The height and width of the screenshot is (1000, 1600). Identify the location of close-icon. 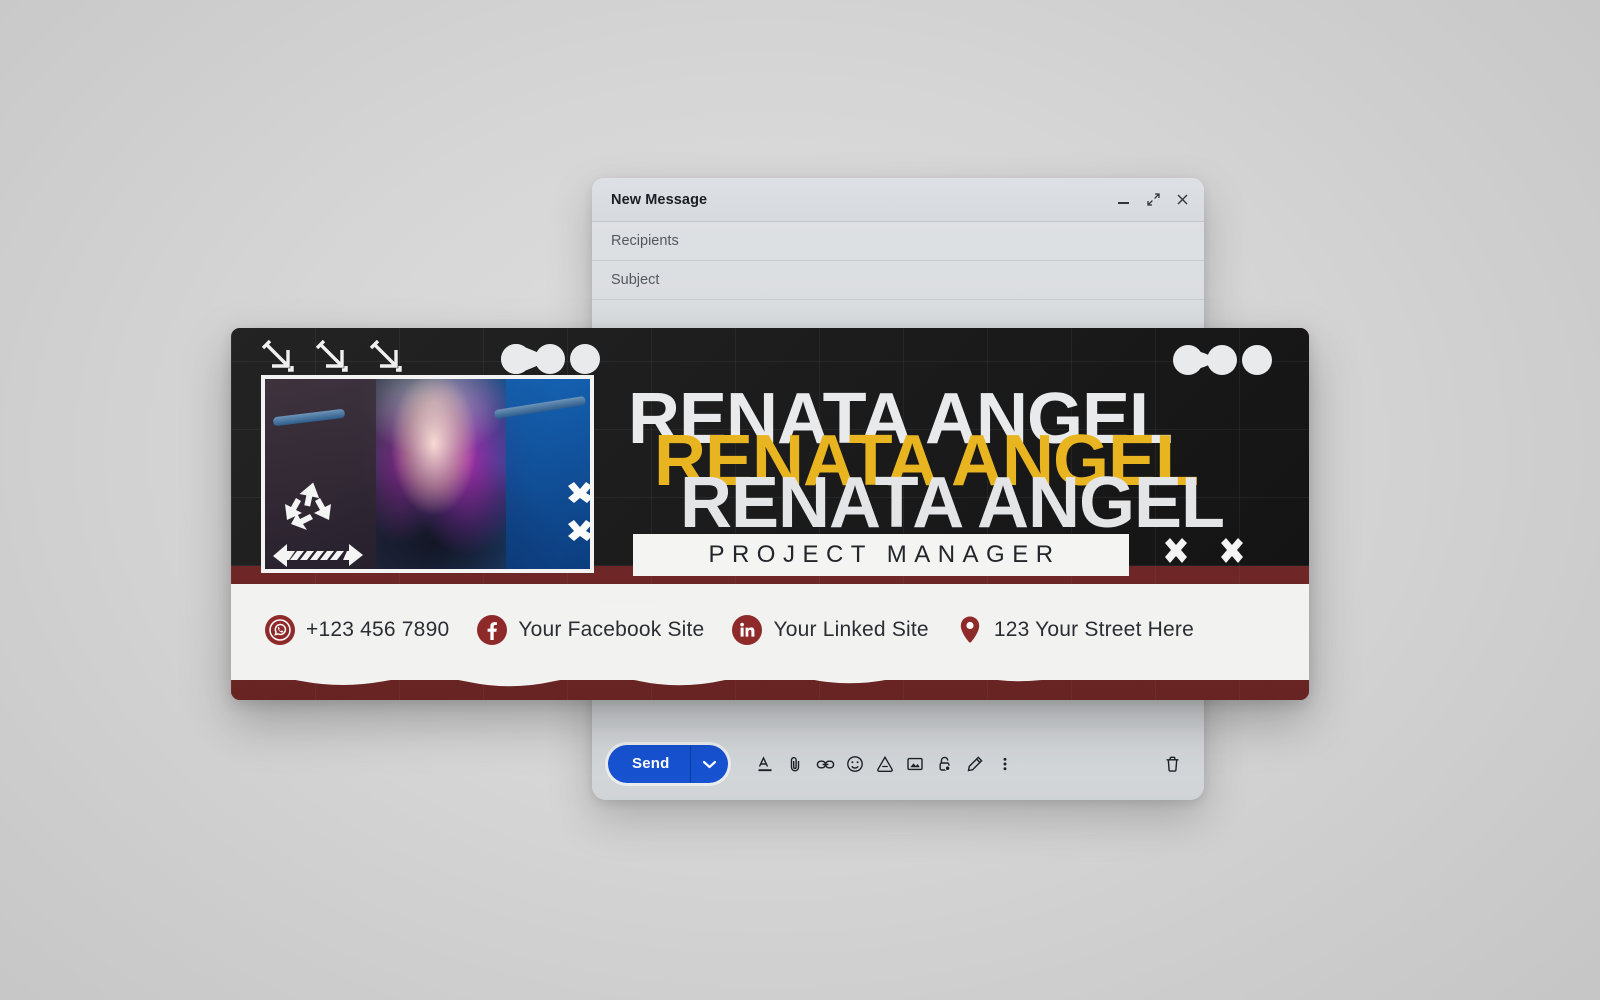
(1182, 199).